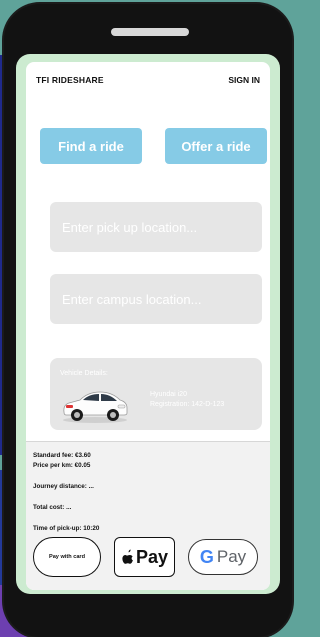 This screenshot has height=637, width=320. What do you see at coordinates (66, 528) in the screenshot?
I see `pickup-time: Time of pick-up: 10:20` at bounding box center [66, 528].